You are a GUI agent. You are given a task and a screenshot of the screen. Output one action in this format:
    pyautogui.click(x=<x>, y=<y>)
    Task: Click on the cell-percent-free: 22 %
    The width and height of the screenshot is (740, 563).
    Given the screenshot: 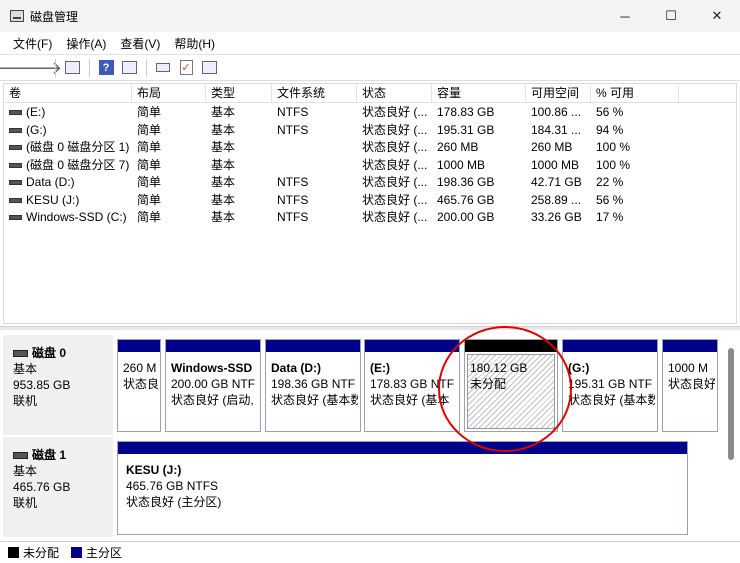 What is the action you would take?
    pyautogui.click(x=610, y=182)
    